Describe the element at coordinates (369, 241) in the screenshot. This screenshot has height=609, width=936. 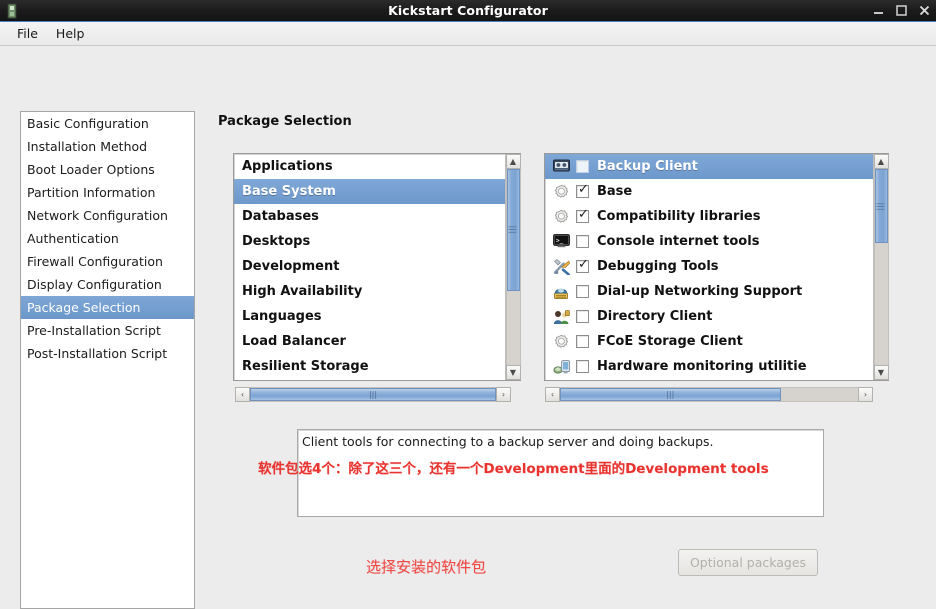
I see `group-list-item: Desktops` at that location.